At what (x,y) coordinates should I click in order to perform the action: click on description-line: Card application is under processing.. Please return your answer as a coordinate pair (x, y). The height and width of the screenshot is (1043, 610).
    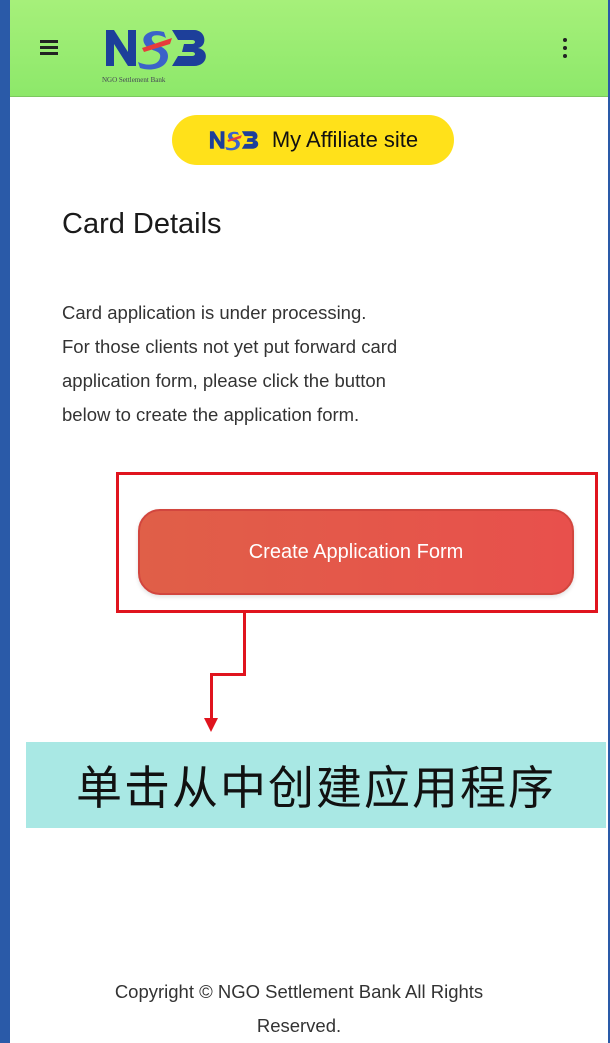
    Looking at the image, I should click on (214, 312).